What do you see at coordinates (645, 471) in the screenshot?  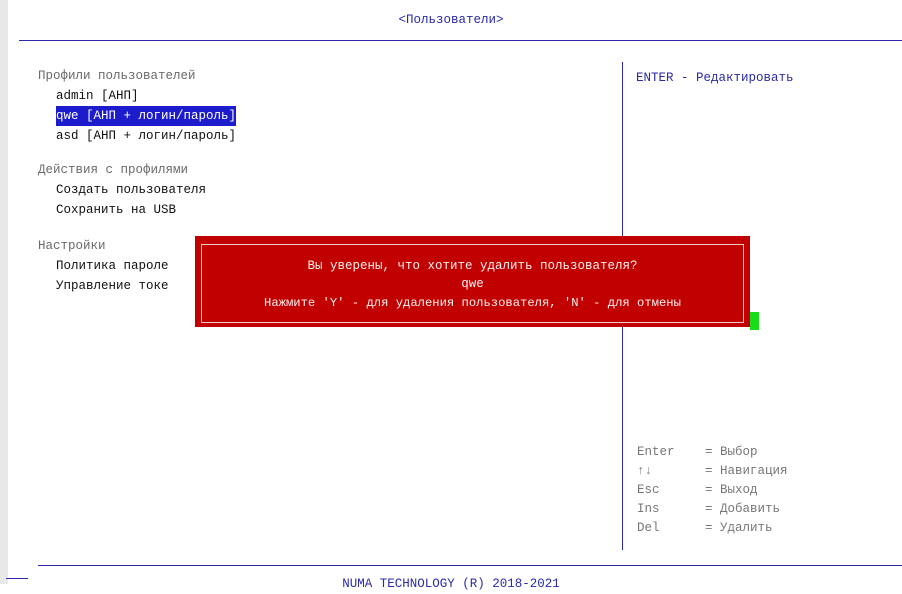 I see `key-arrows: ↑↓` at bounding box center [645, 471].